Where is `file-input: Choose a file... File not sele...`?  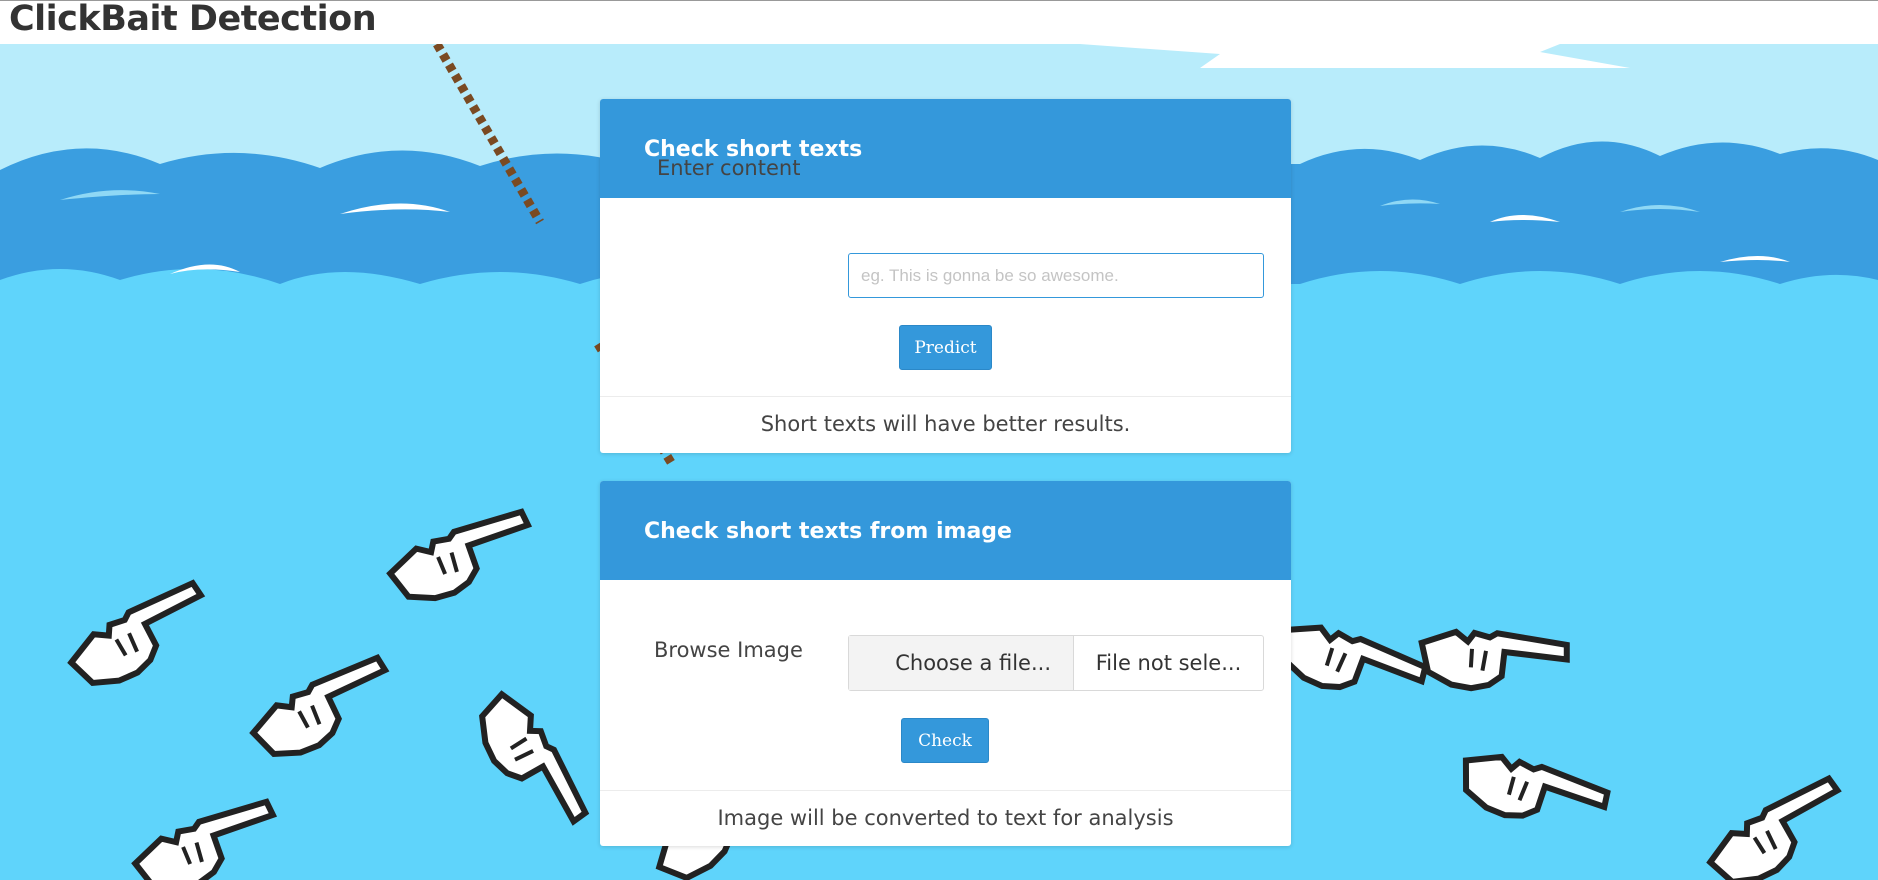 file-input: Choose a file... File not sele... is located at coordinates (1056, 663).